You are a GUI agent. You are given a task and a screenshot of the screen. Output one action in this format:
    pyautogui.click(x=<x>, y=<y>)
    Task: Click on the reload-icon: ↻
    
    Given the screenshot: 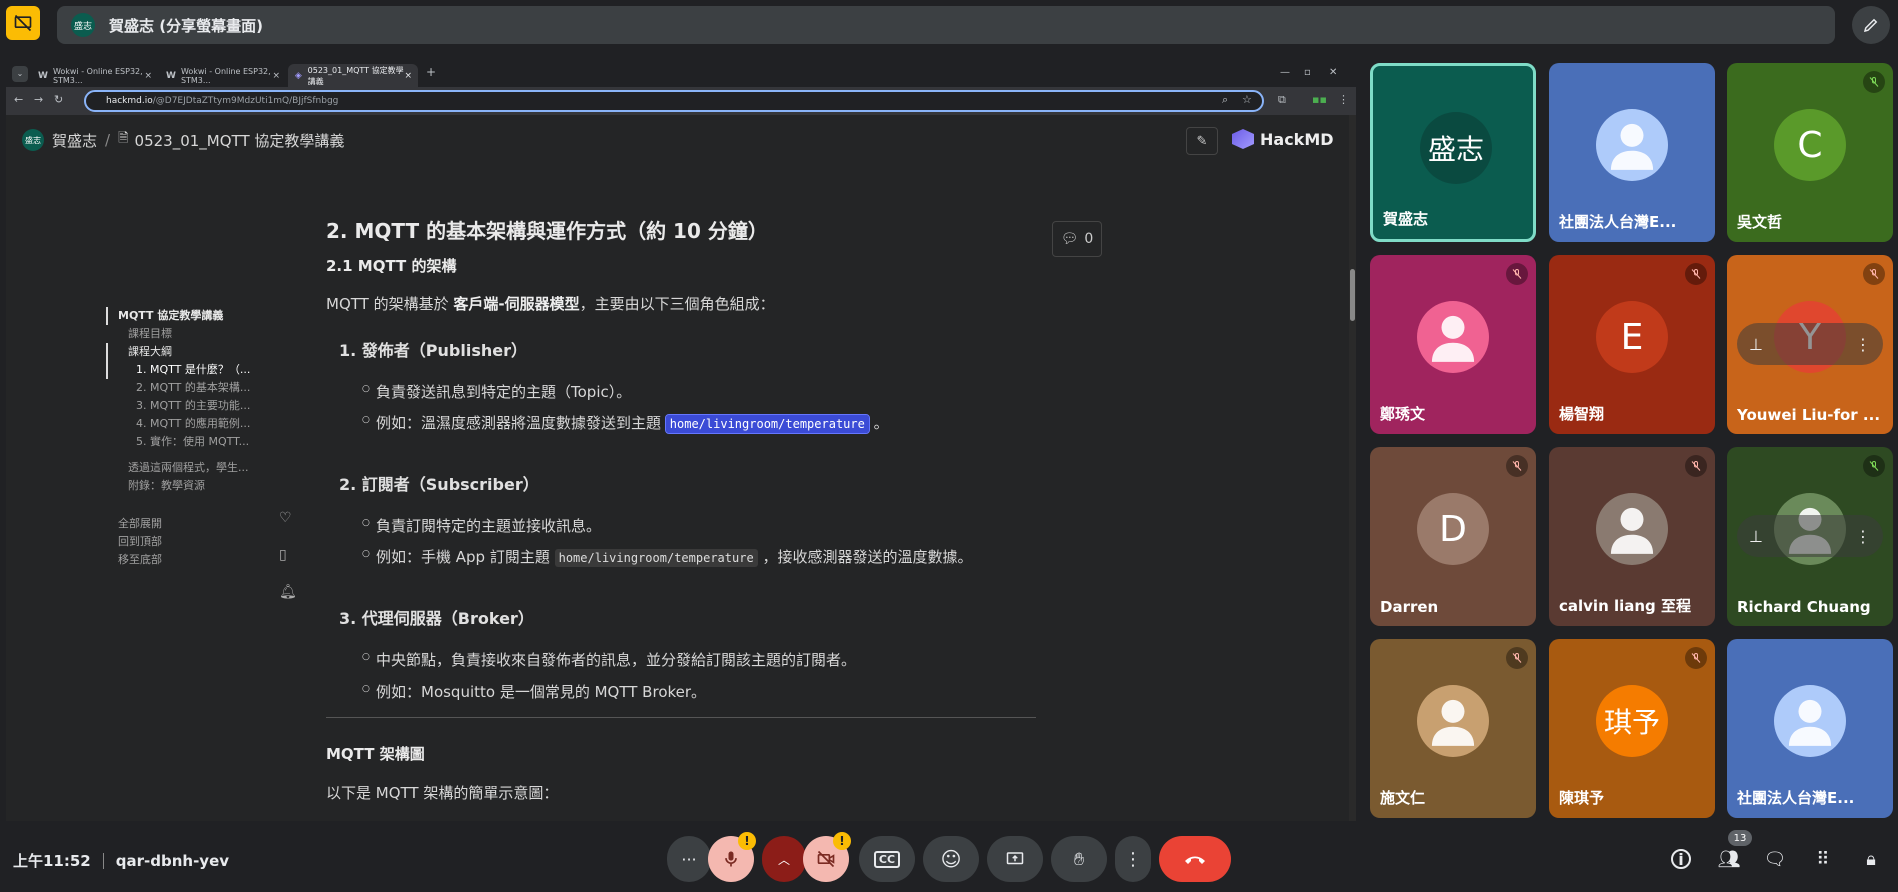 What is the action you would take?
    pyautogui.click(x=58, y=99)
    